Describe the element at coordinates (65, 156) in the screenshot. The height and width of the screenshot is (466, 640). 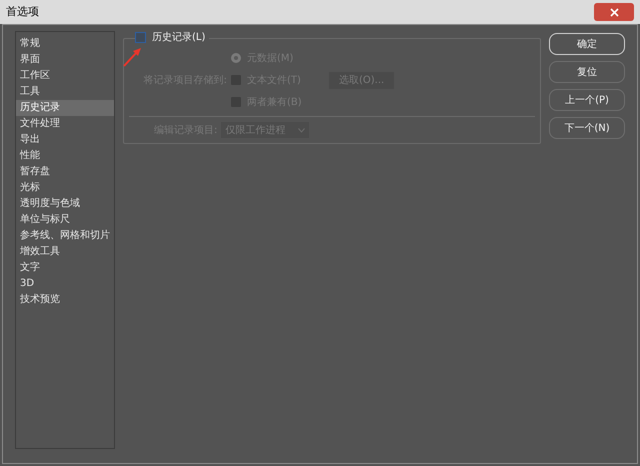
I see `sidebar-item: 性能` at that location.